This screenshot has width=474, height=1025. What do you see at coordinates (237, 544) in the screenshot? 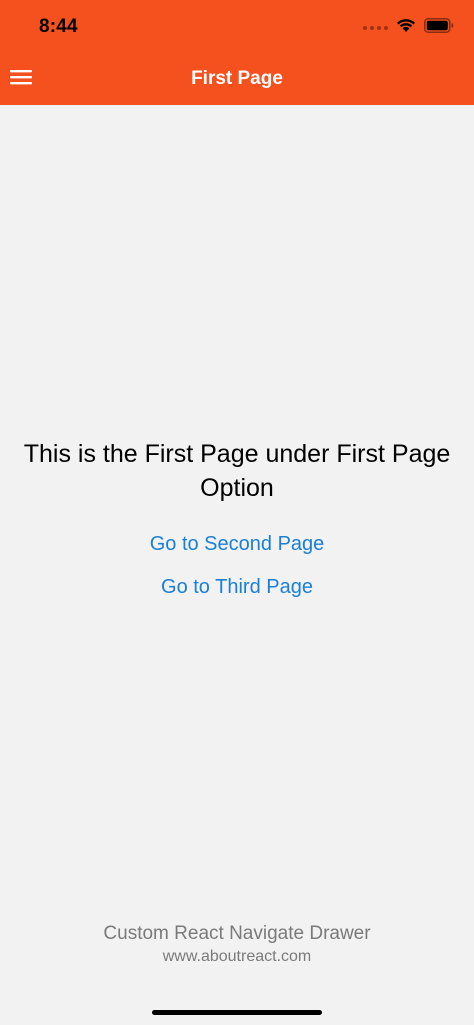
I see `go-to-second-page-button: Go to Second Page` at bounding box center [237, 544].